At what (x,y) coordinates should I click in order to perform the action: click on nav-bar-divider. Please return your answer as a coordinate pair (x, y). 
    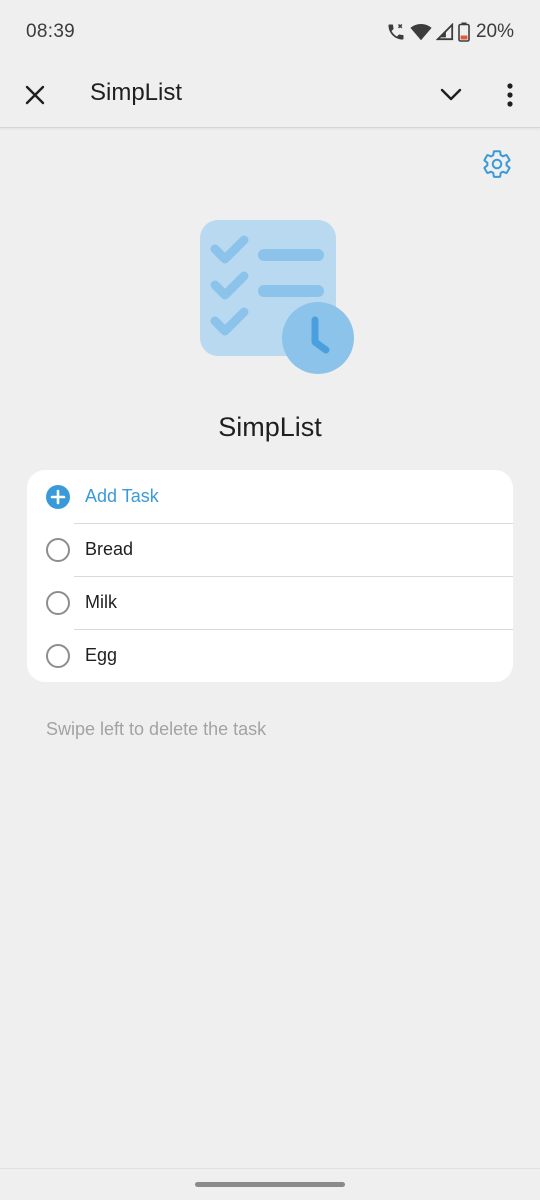
    Looking at the image, I should click on (270, 1168).